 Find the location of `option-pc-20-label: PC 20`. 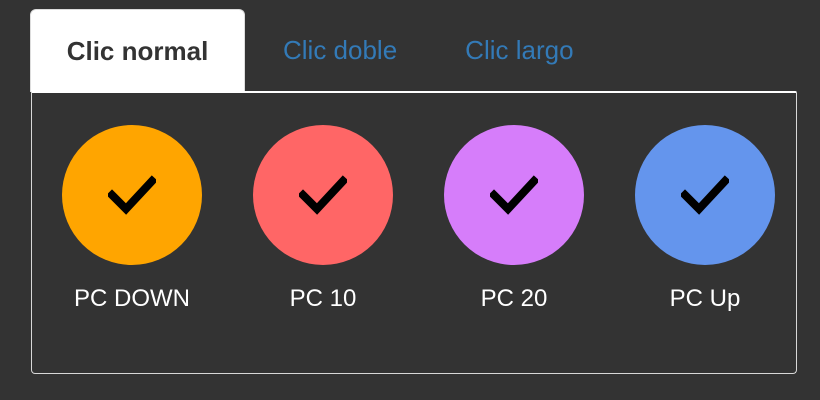

option-pc-20-label: PC 20 is located at coordinates (514, 298).